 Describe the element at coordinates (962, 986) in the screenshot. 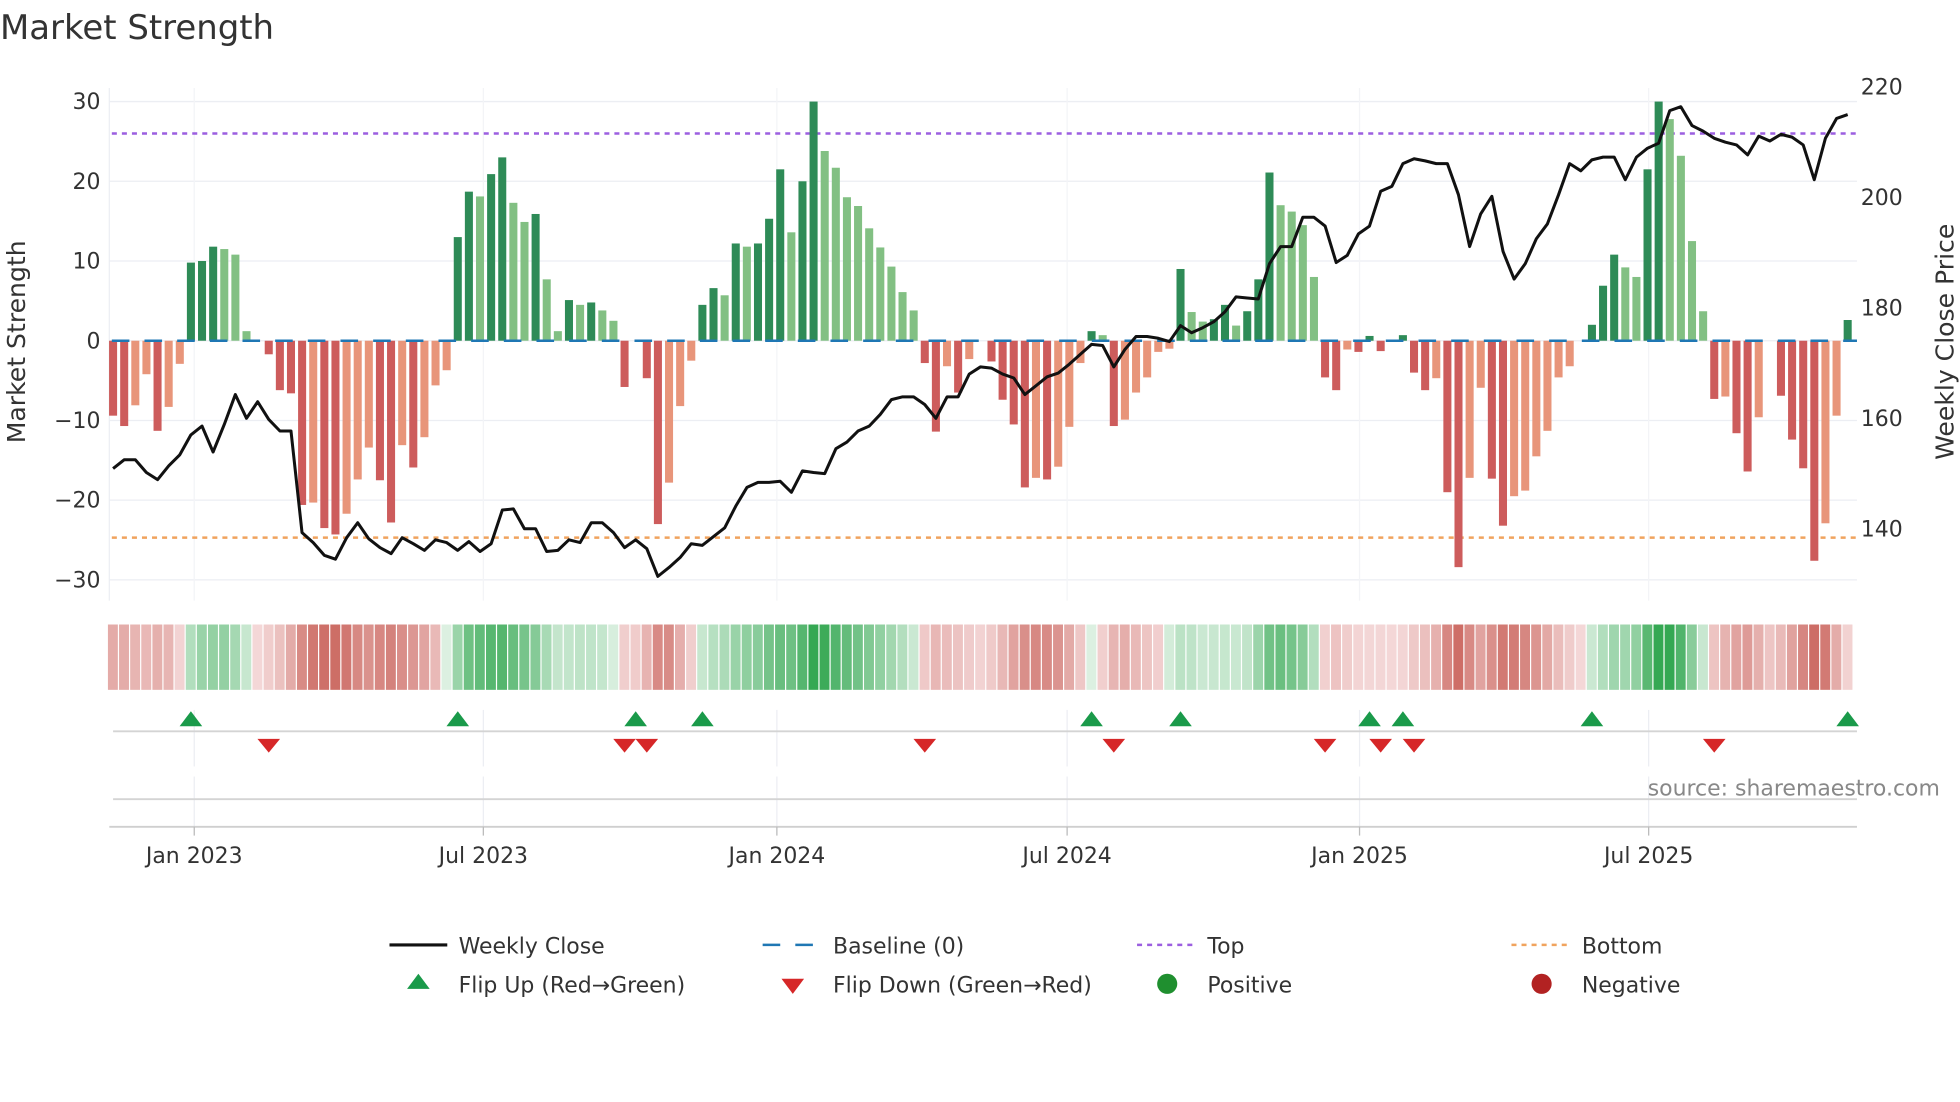

I see `legend-flip-down-label: Flip Down (Green→Red)` at that location.